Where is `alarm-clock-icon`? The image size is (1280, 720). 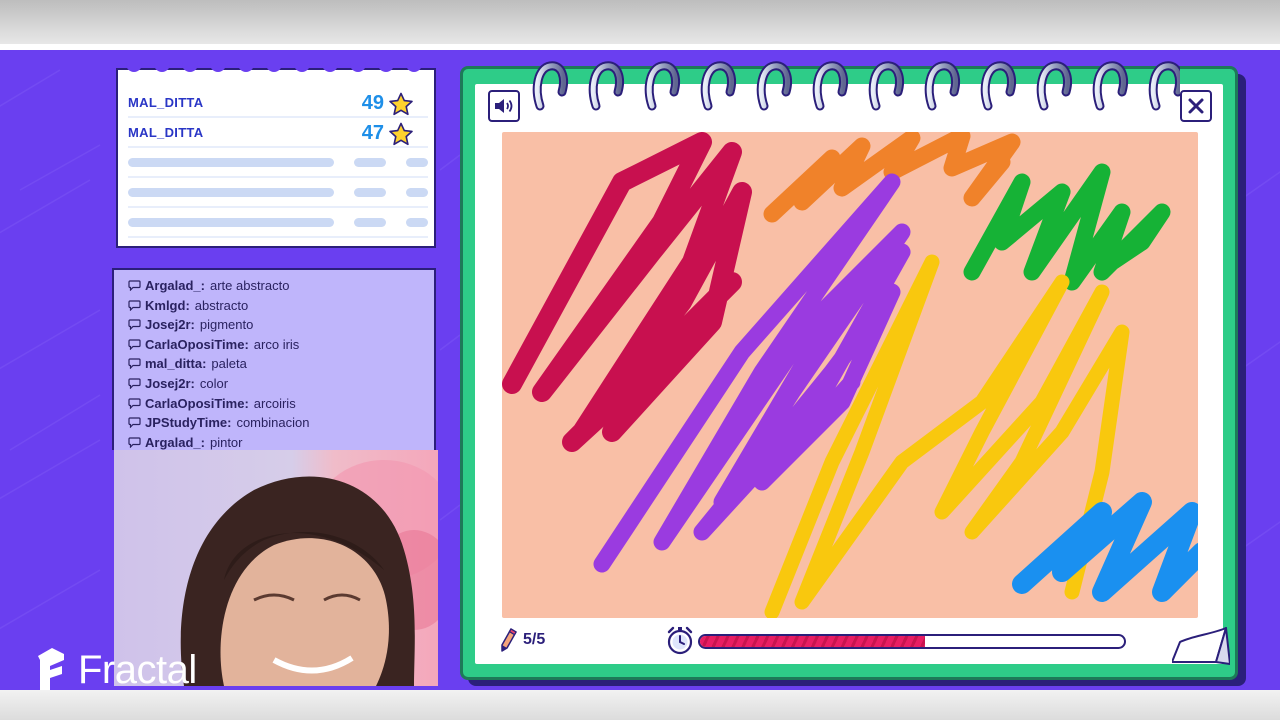 alarm-clock-icon is located at coordinates (680, 640).